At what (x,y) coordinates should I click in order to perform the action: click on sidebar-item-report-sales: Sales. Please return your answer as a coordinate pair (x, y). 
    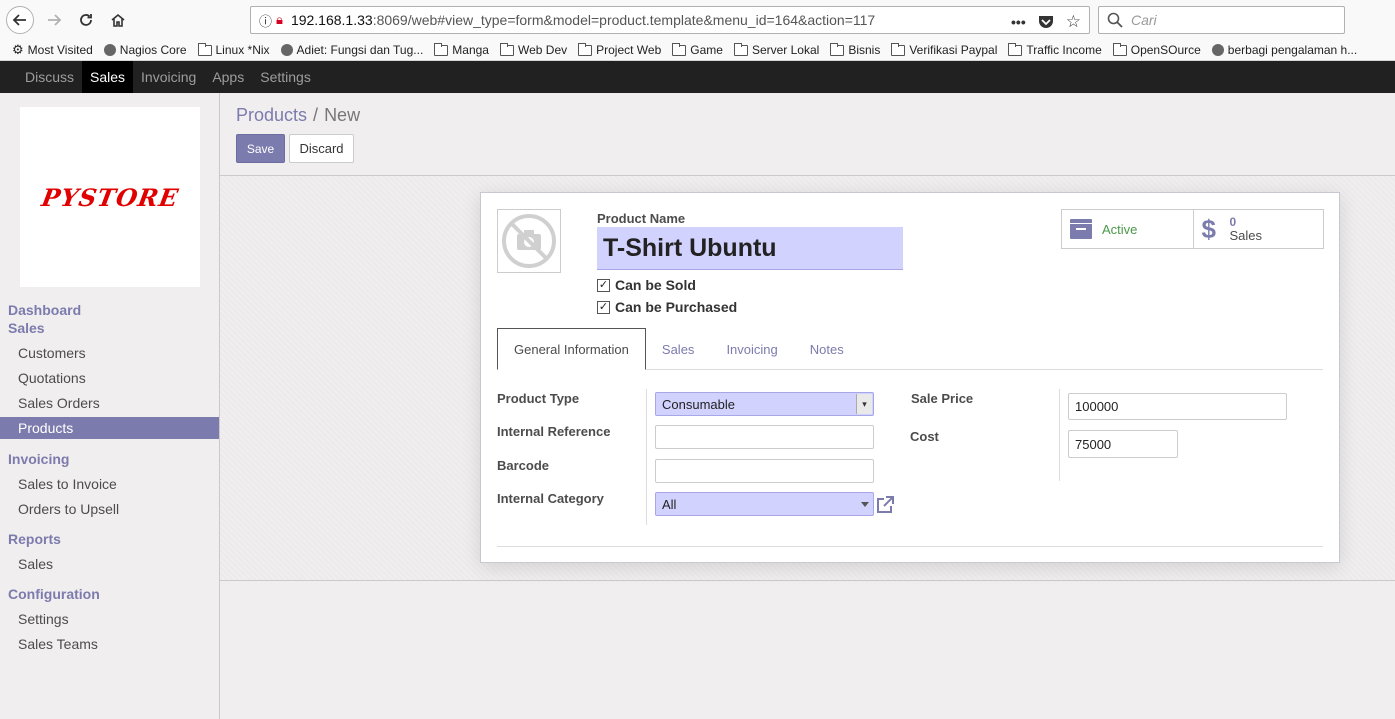
    Looking at the image, I should click on (109, 564).